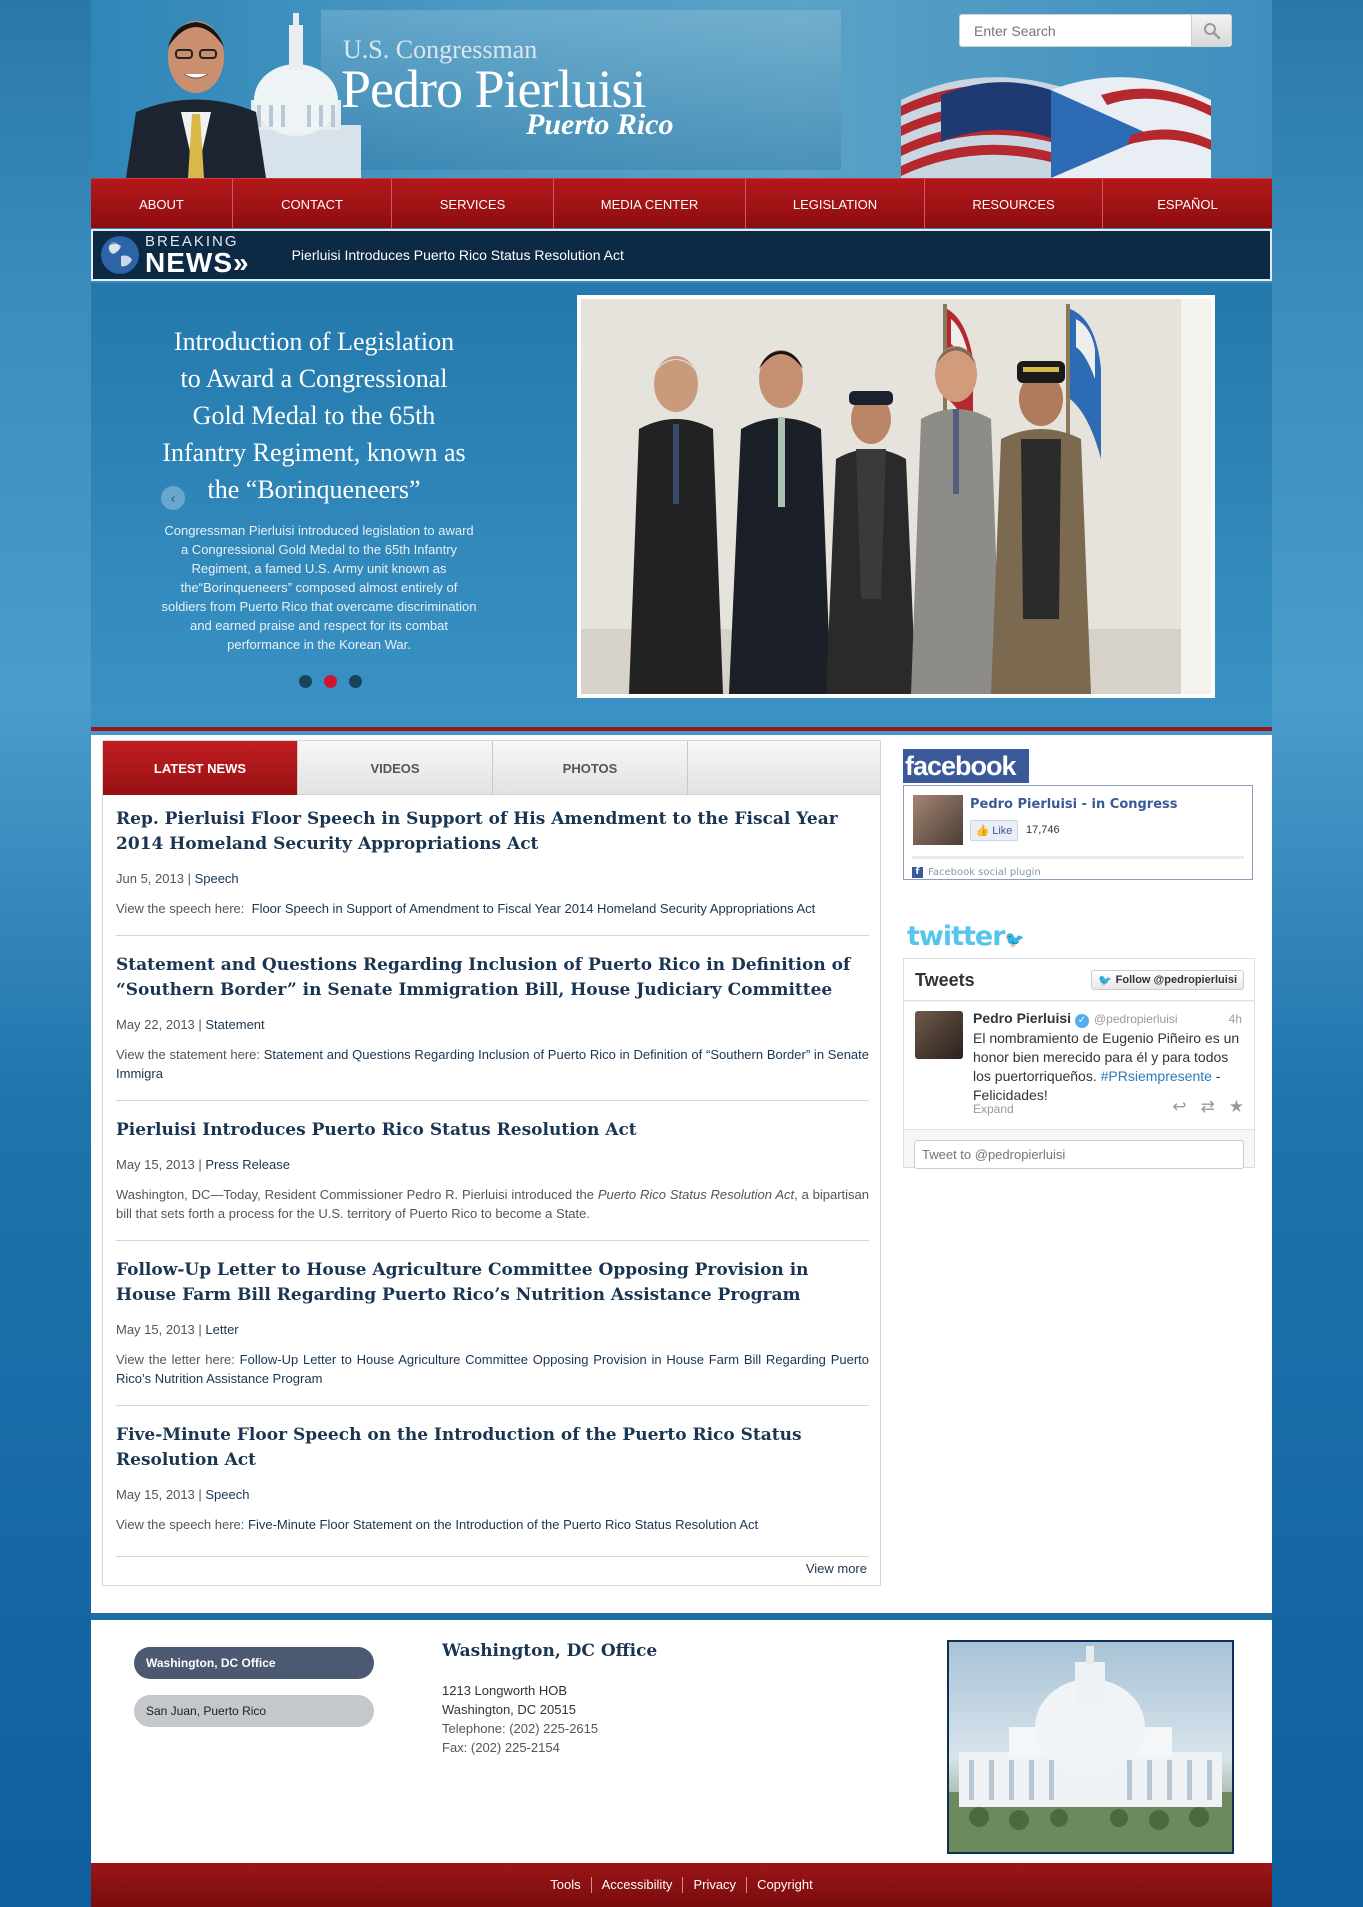 The image size is (1363, 1907). Describe the element at coordinates (600, 124) in the screenshot. I see `header-region: Puerto Rico` at that location.